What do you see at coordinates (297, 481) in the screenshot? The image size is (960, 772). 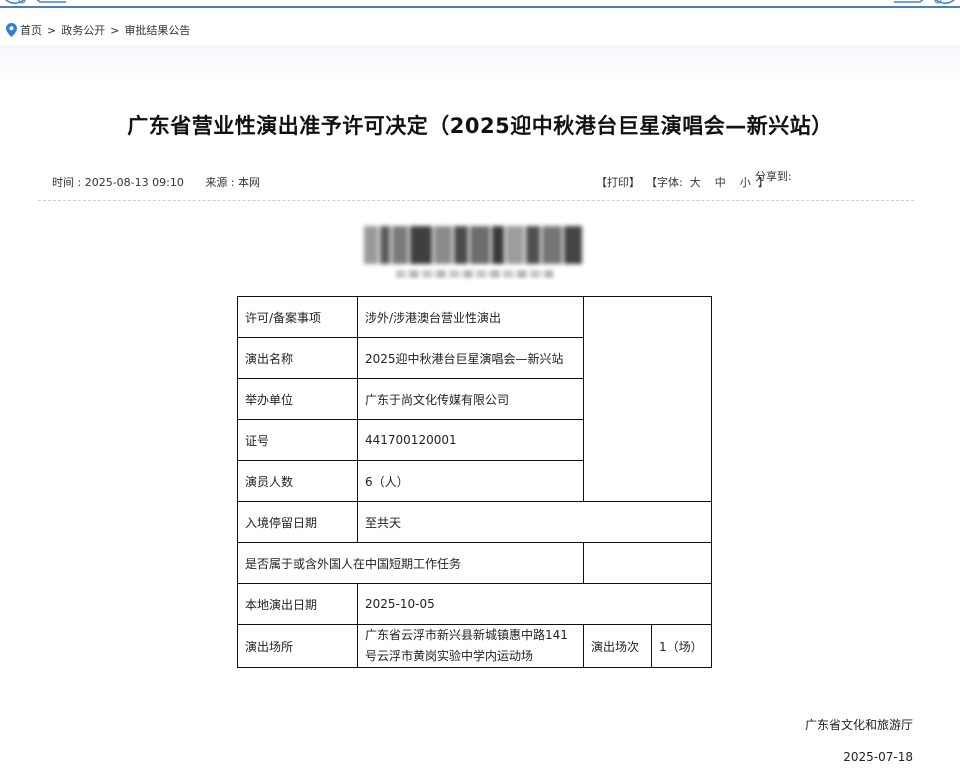 I see `row-label: 演员人数` at bounding box center [297, 481].